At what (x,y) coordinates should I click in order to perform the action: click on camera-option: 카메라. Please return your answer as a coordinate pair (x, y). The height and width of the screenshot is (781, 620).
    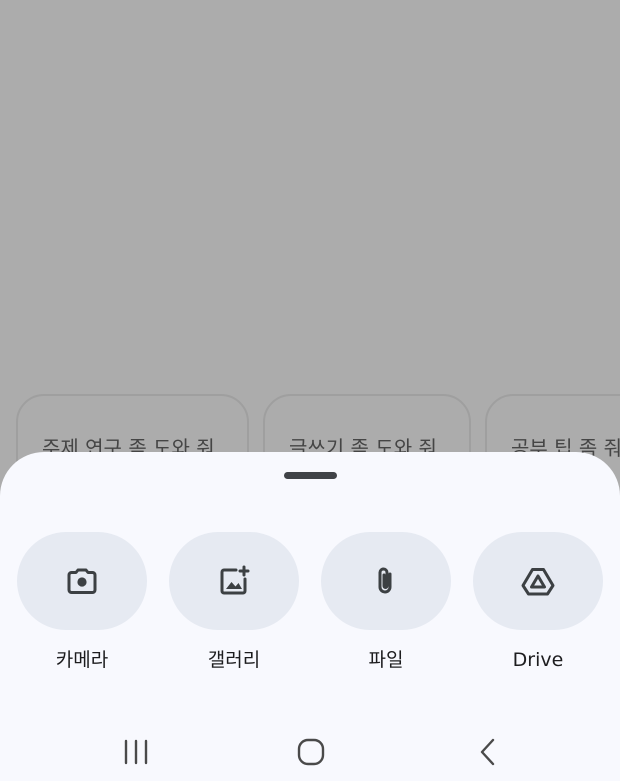
    Looking at the image, I should click on (82, 602).